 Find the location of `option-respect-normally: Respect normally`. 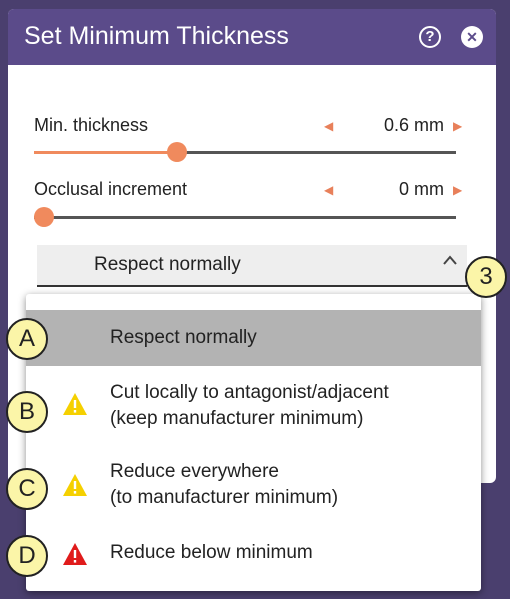

option-respect-normally: Respect normally is located at coordinates (253, 338).